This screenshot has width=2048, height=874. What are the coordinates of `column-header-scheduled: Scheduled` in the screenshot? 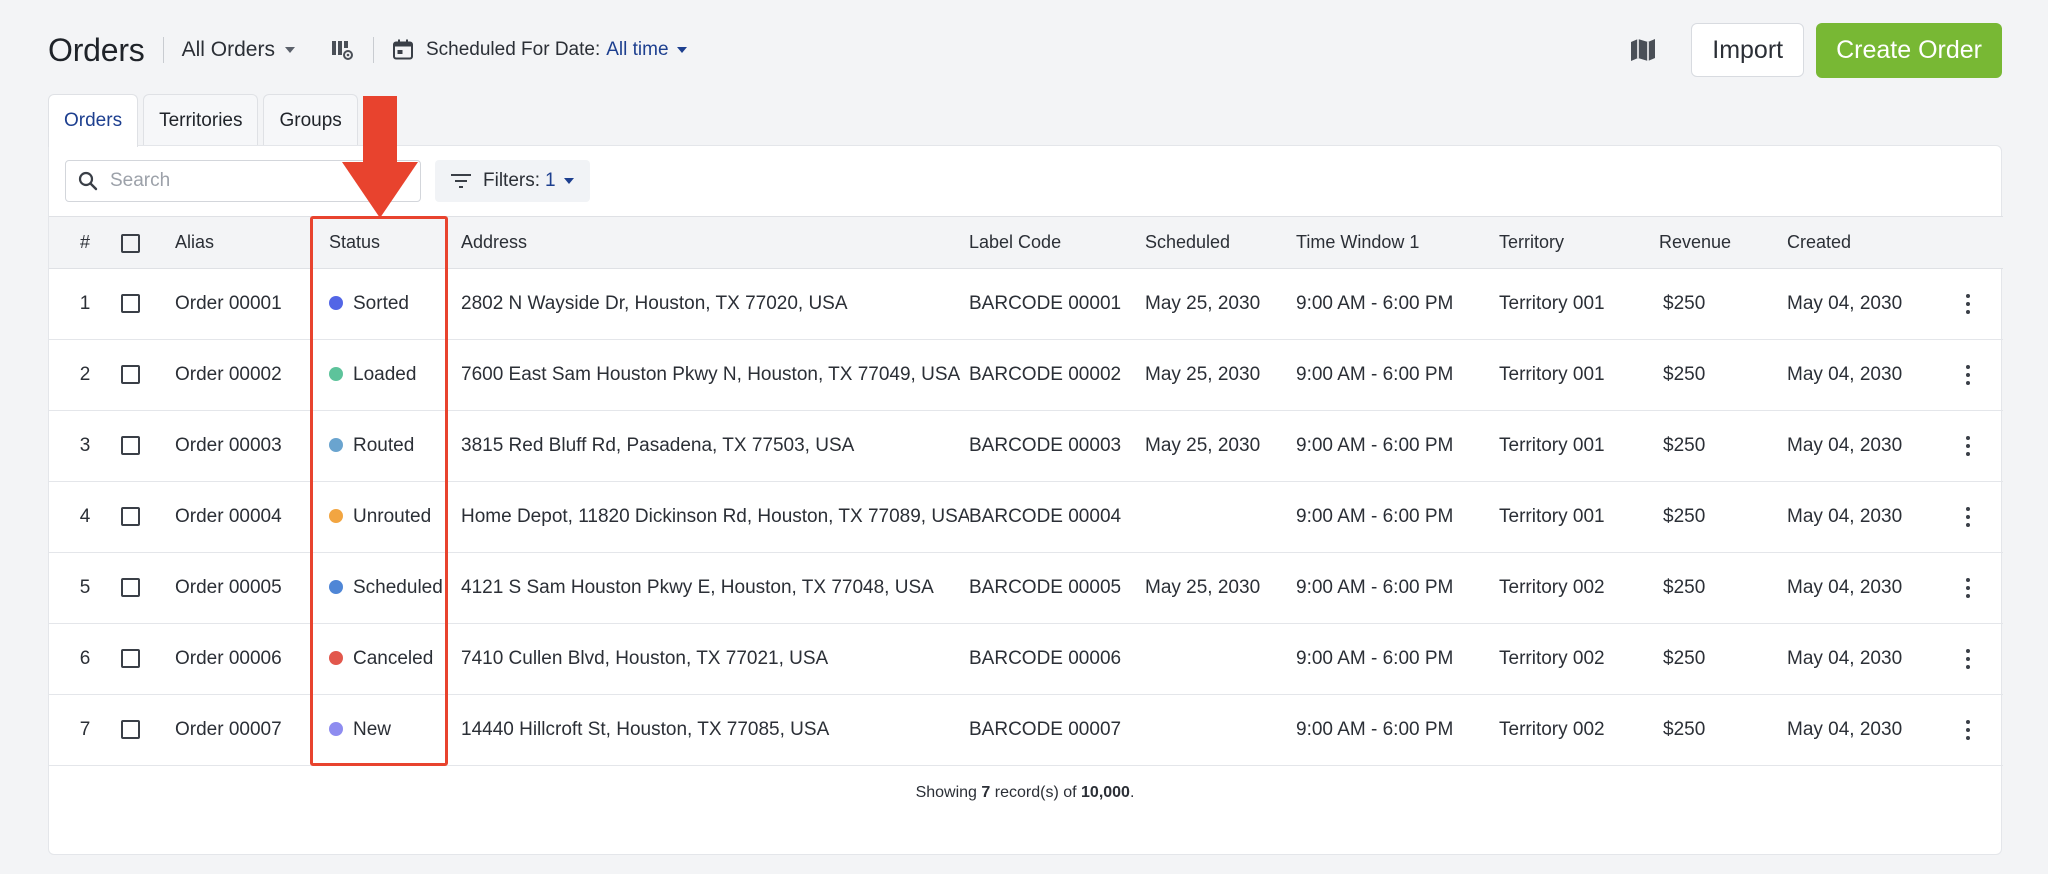 It's located at (1220, 242).